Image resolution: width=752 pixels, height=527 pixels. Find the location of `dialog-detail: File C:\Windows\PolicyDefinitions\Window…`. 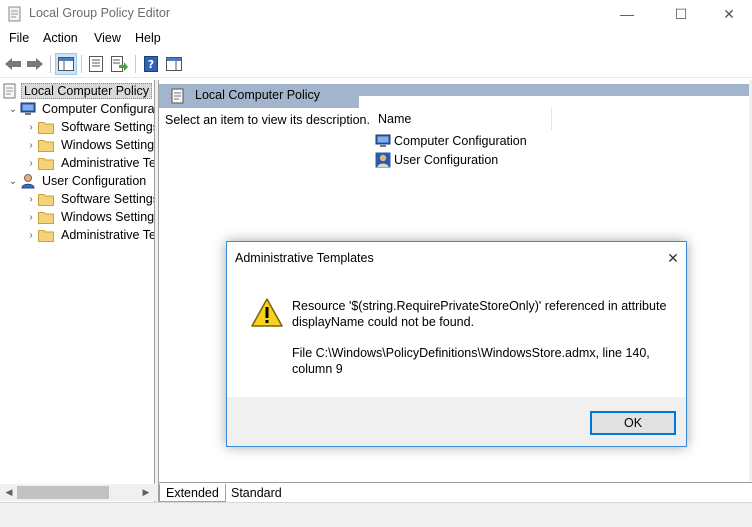

dialog-detail: File C:\Windows\PolicyDefinitions\Window… is located at coordinates (471, 361).